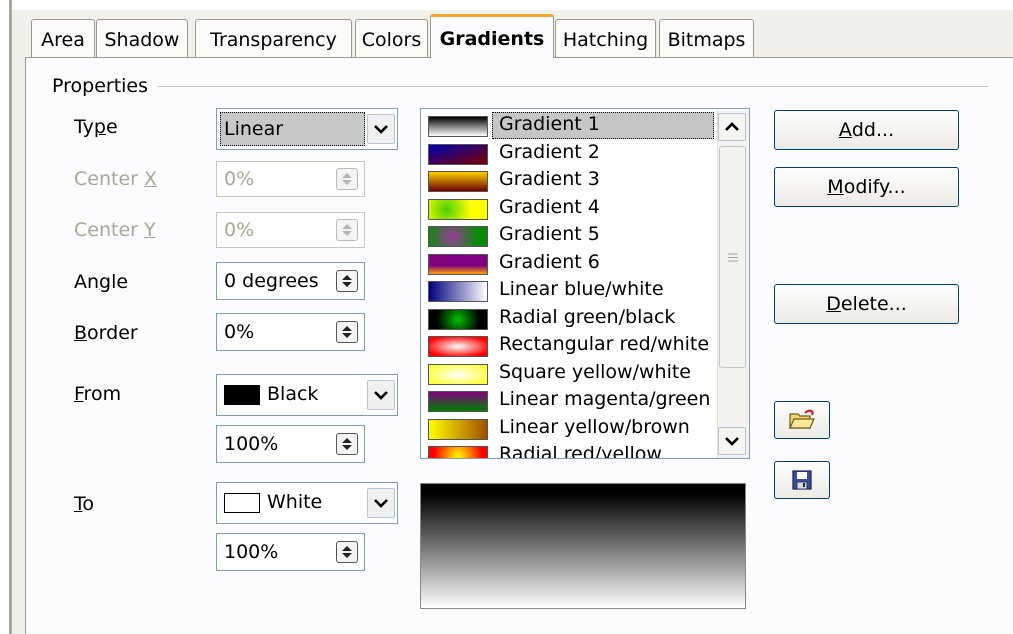 The width and height of the screenshot is (1013, 634). Describe the element at coordinates (347, 179) in the screenshot. I see `center-x-spinner` at that location.